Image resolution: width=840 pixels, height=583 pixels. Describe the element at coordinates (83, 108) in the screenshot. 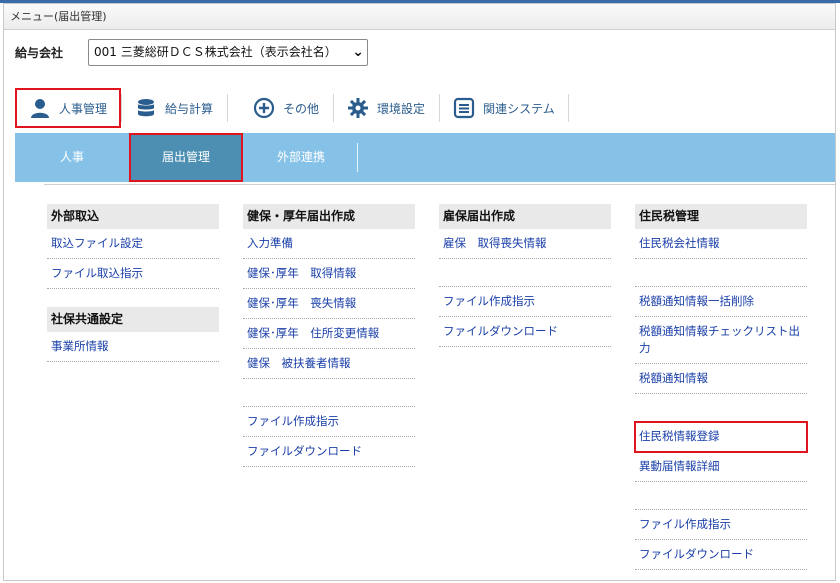

I see `main-nav-label: 人事管理` at that location.